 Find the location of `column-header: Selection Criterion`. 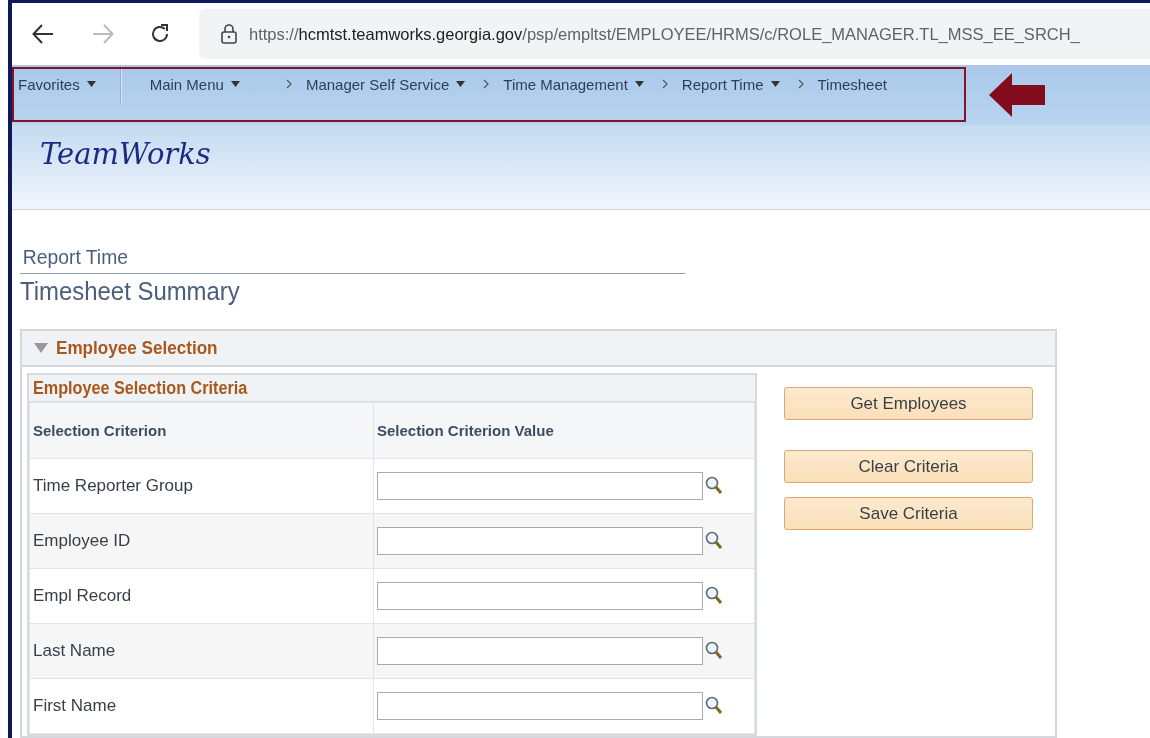

column-header: Selection Criterion is located at coordinates (201, 430).